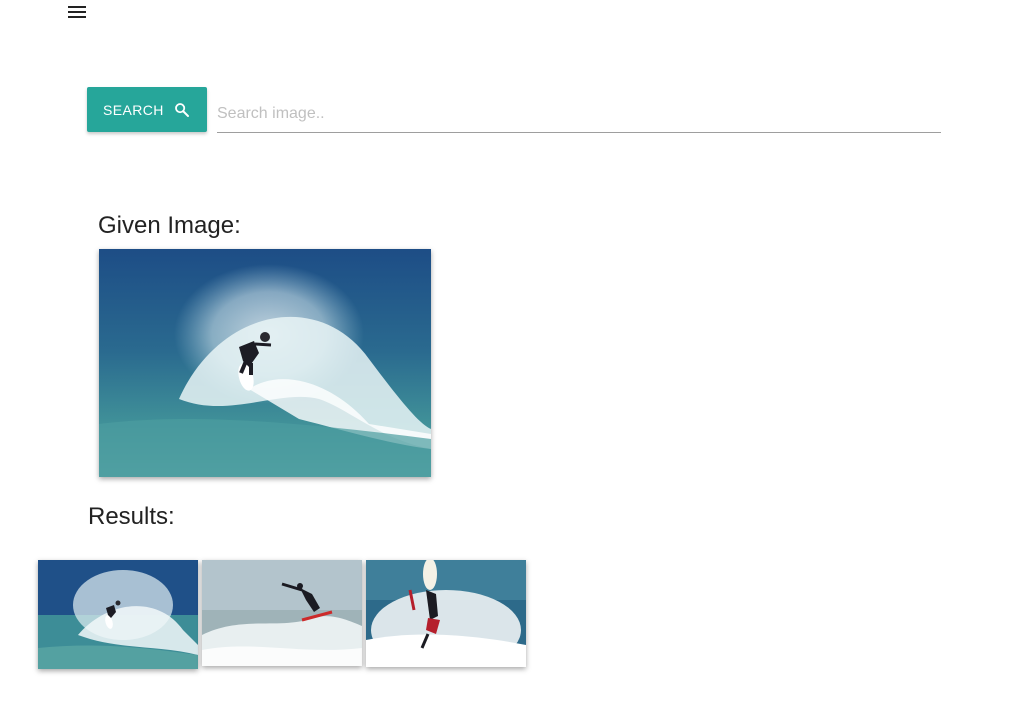  I want to click on search-button: SEARCH, so click(147, 109).